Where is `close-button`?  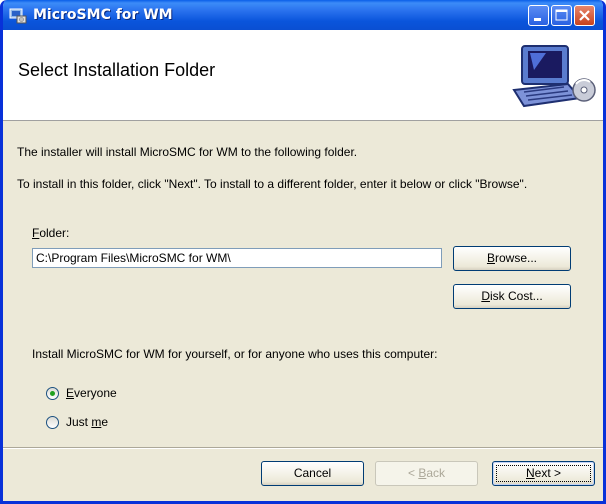 close-button is located at coordinates (584, 15).